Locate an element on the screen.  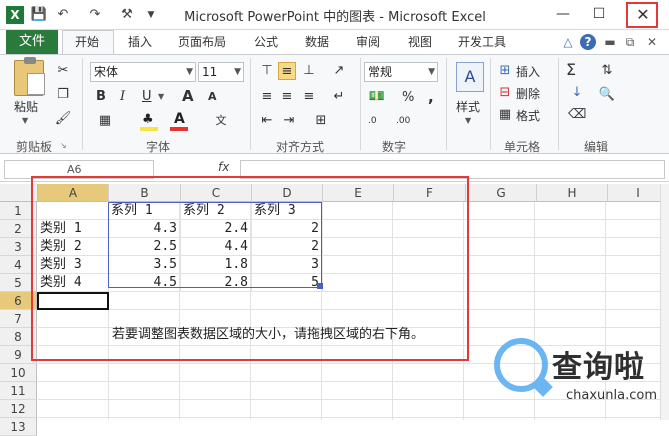
borders-icon: ▦ is located at coordinates (105, 121).